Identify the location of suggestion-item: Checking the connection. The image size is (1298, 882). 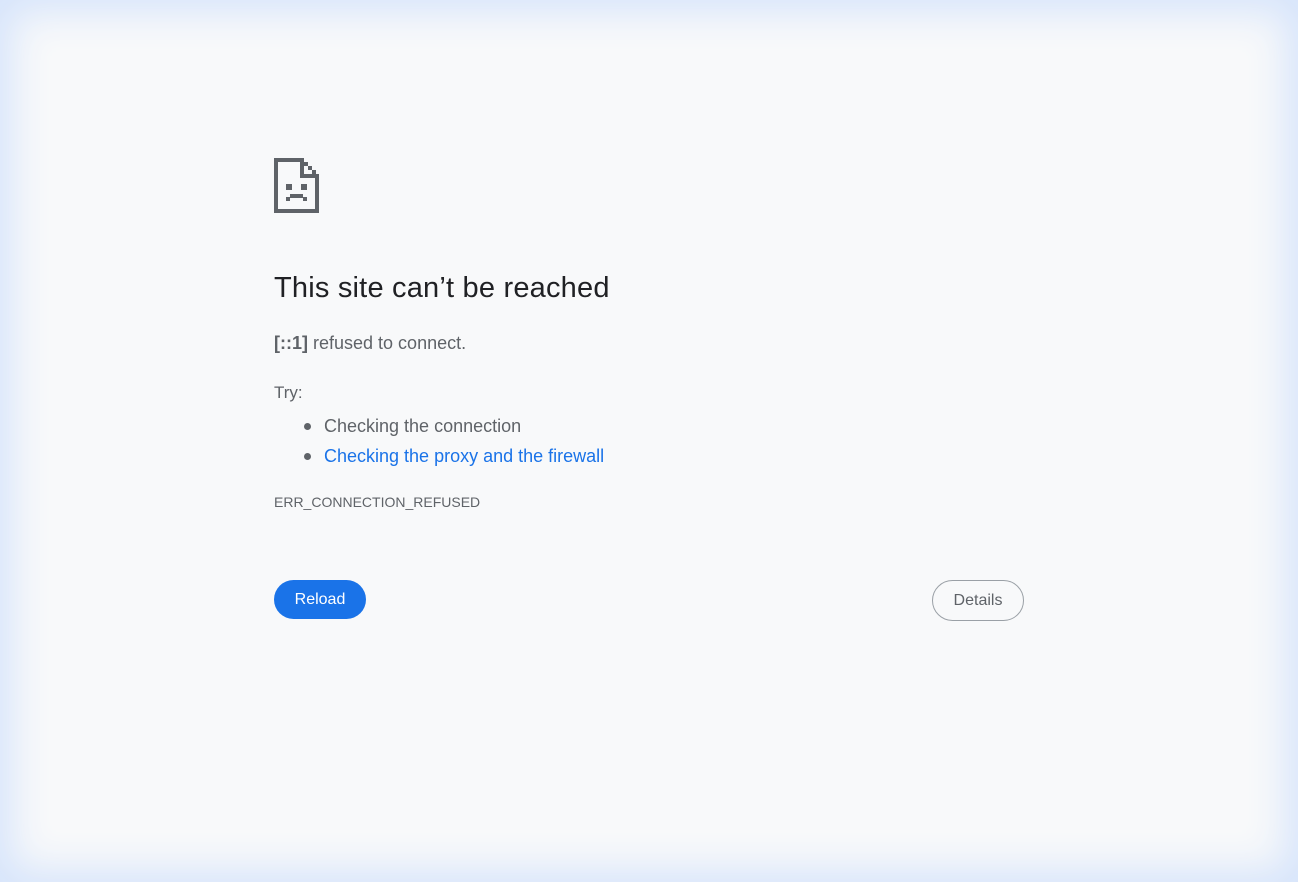
(439, 426).